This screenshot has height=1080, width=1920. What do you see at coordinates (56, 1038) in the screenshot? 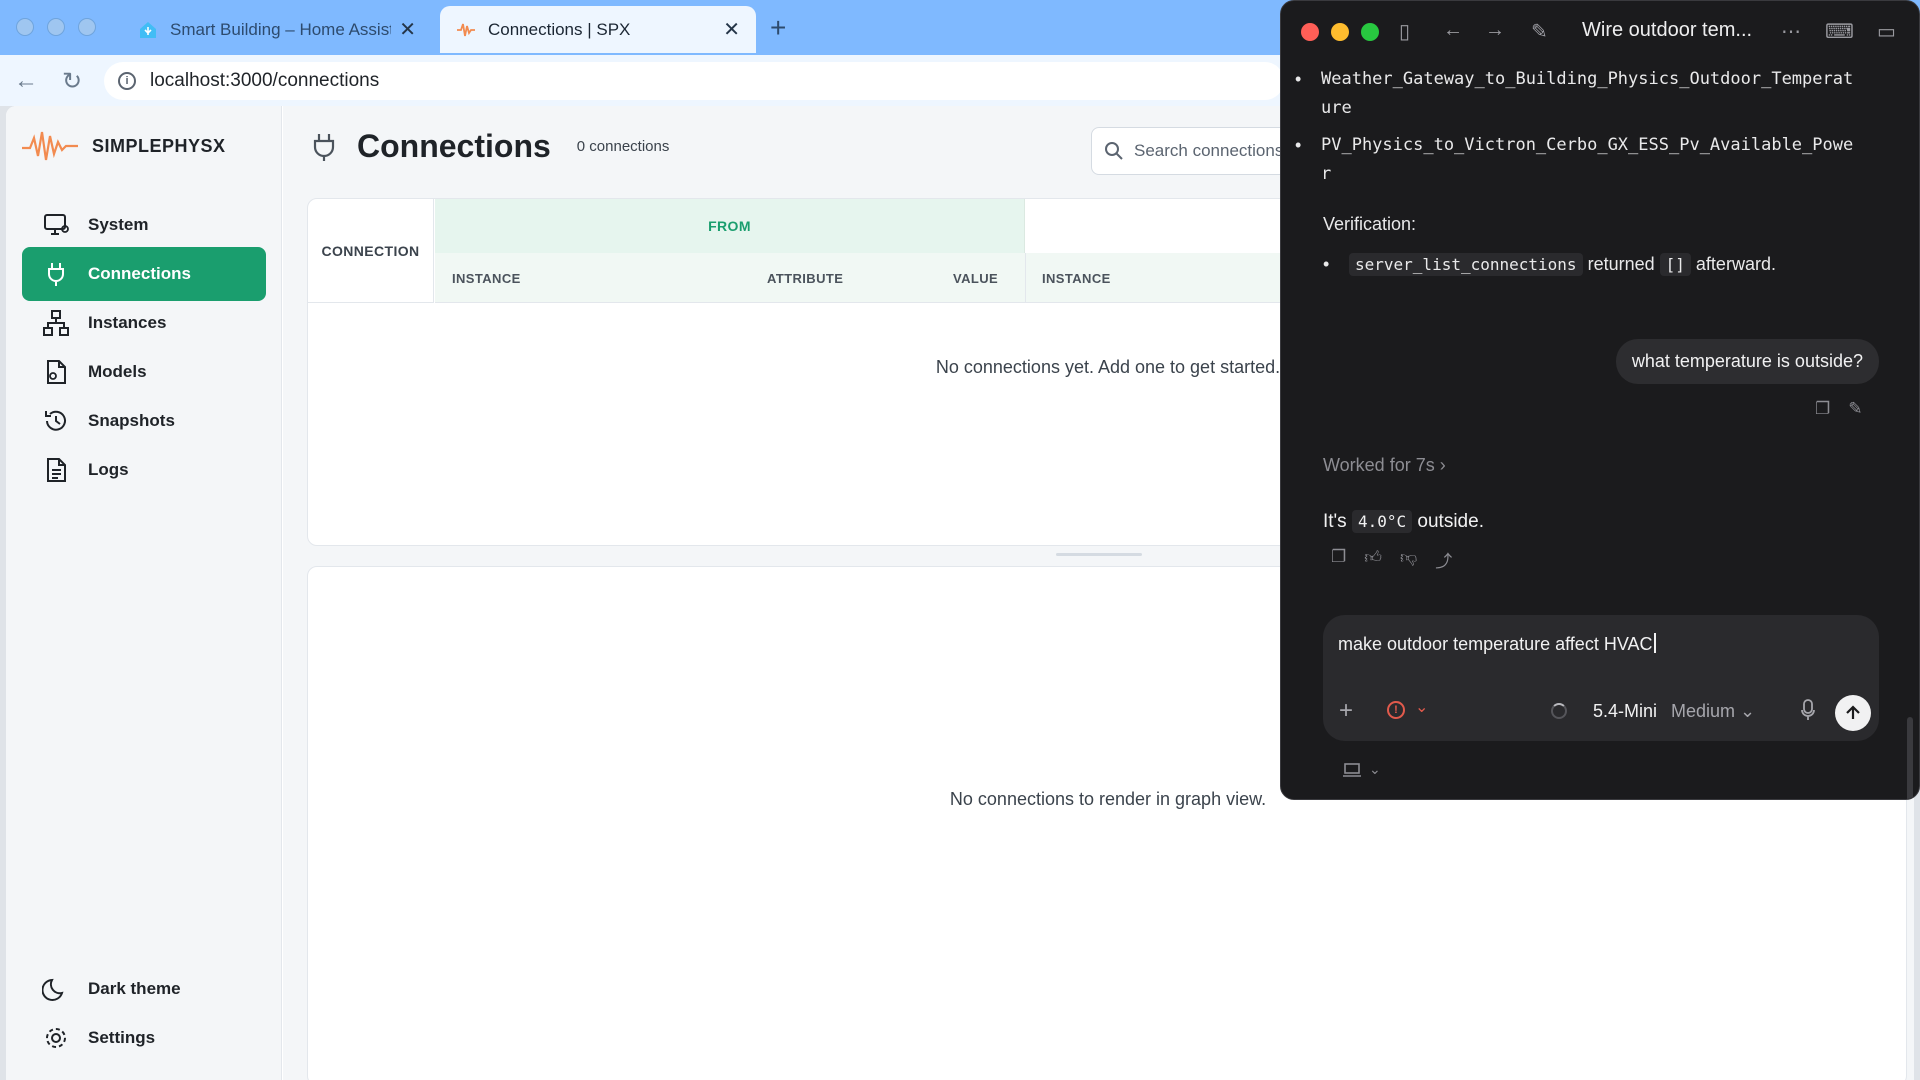
I see `gear-icon` at bounding box center [56, 1038].